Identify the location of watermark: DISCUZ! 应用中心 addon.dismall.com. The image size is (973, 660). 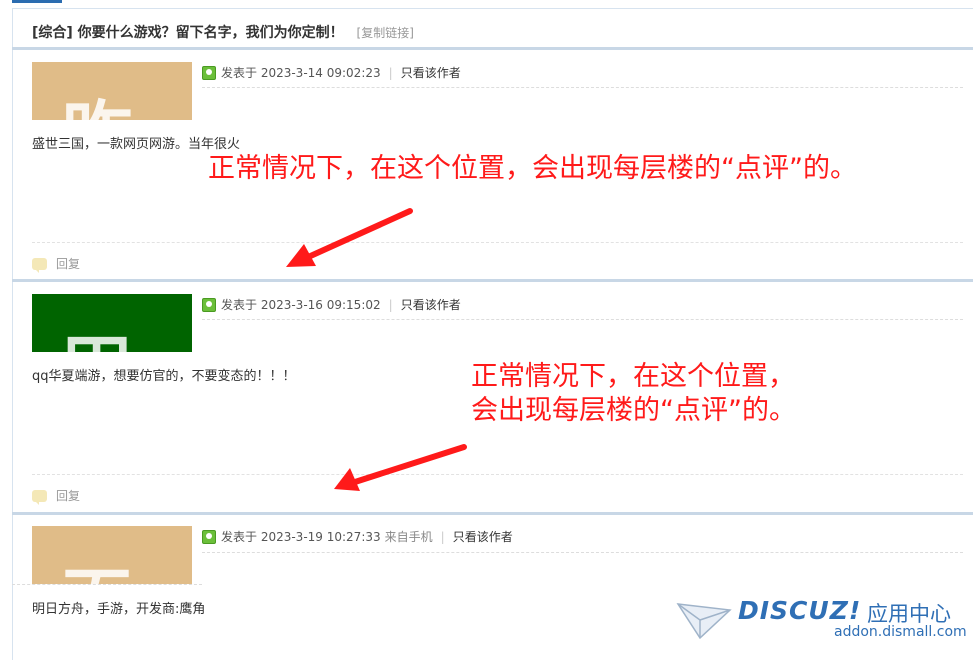
(821, 621).